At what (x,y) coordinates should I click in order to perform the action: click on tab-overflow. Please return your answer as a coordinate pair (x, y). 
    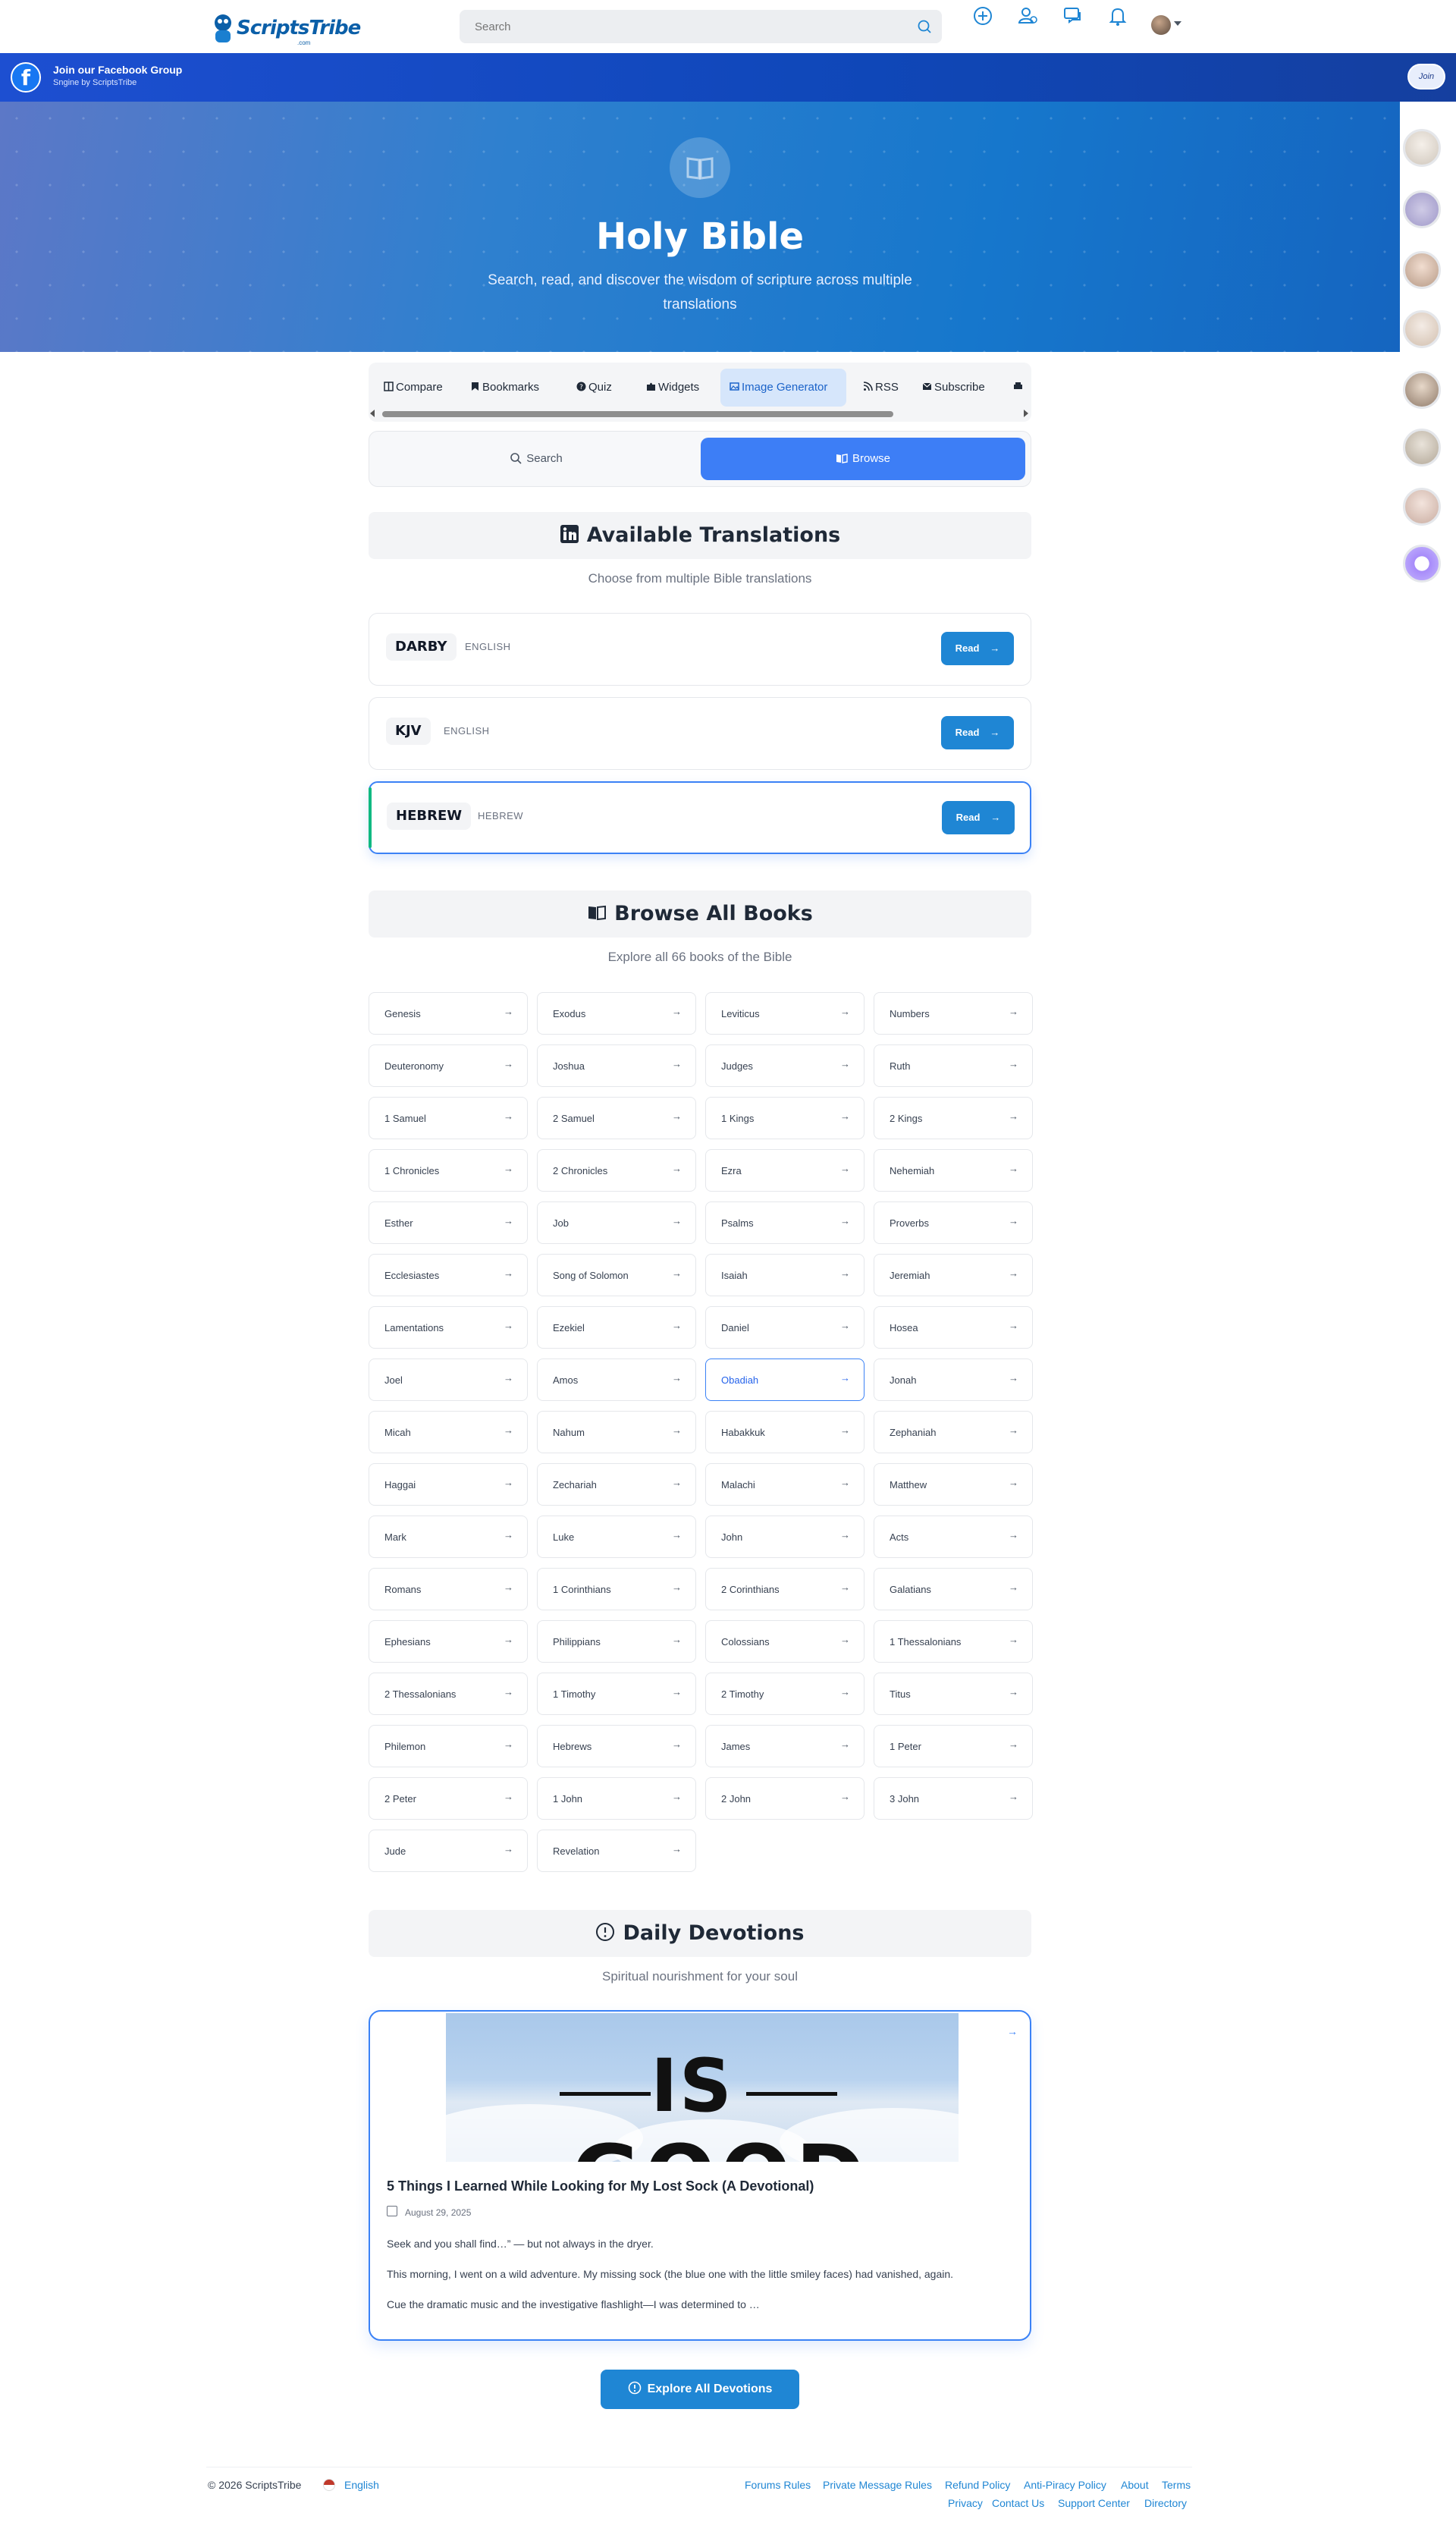
    Looking at the image, I should click on (1018, 388).